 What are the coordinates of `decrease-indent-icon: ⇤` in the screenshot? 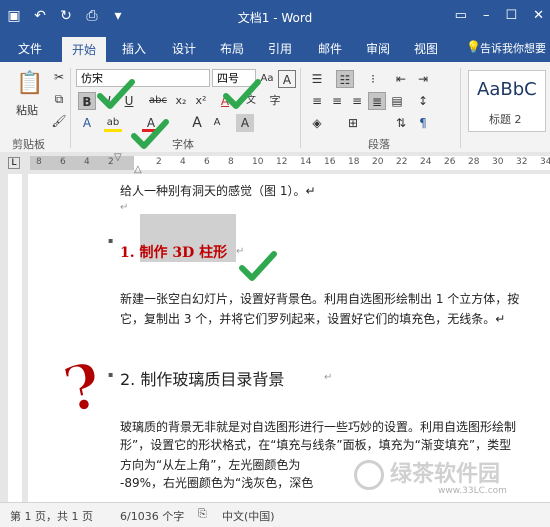 It's located at (401, 79).